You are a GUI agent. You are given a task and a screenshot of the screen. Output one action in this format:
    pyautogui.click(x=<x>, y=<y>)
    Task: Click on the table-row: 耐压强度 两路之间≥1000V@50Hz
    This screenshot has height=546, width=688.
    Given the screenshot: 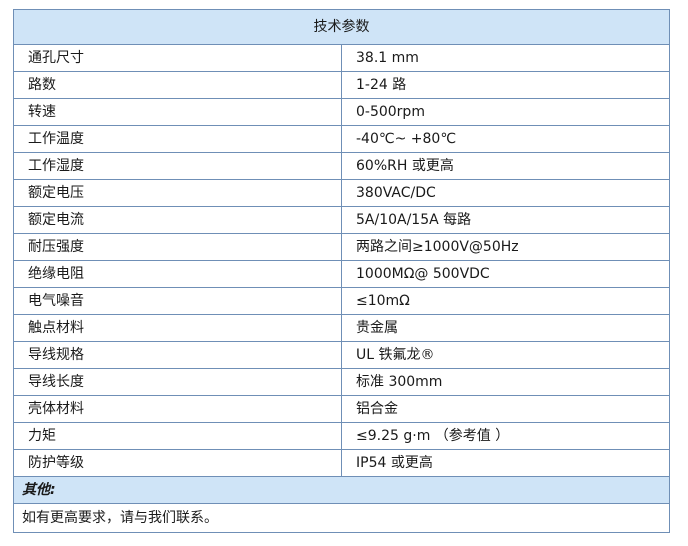 What is the action you would take?
    pyautogui.click(x=341, y=247)
    